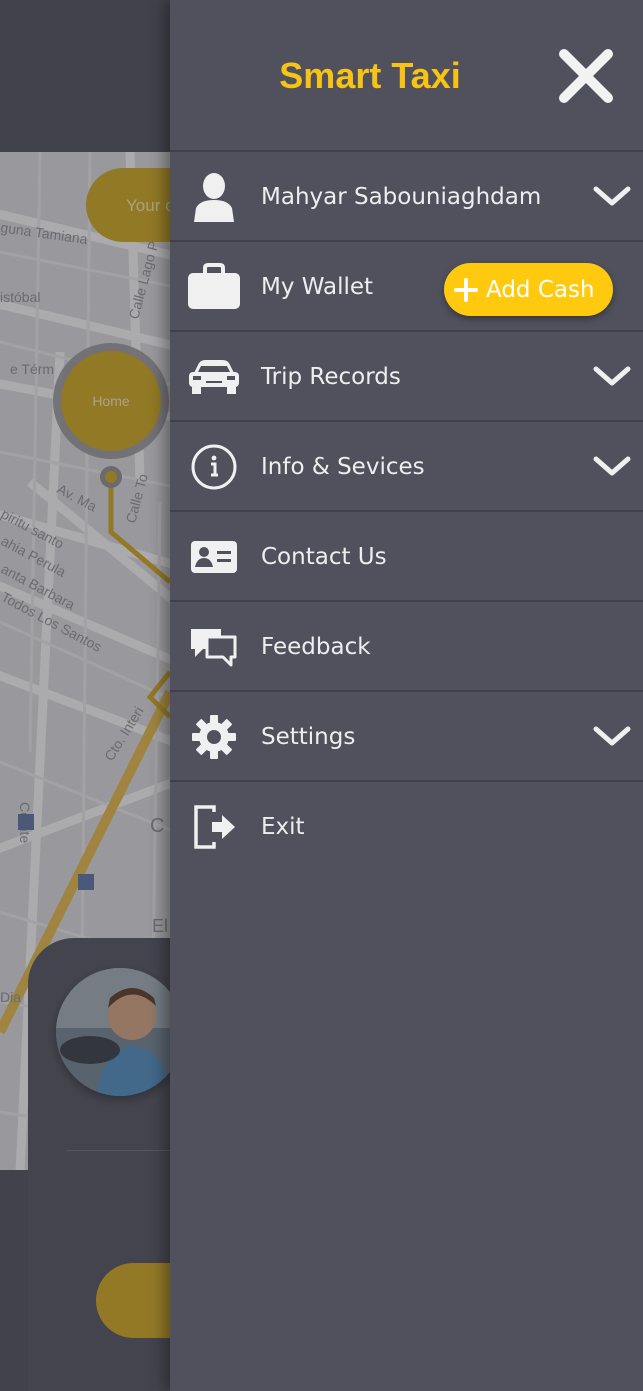  I want to click on wallet-icon, so click(214, 287).